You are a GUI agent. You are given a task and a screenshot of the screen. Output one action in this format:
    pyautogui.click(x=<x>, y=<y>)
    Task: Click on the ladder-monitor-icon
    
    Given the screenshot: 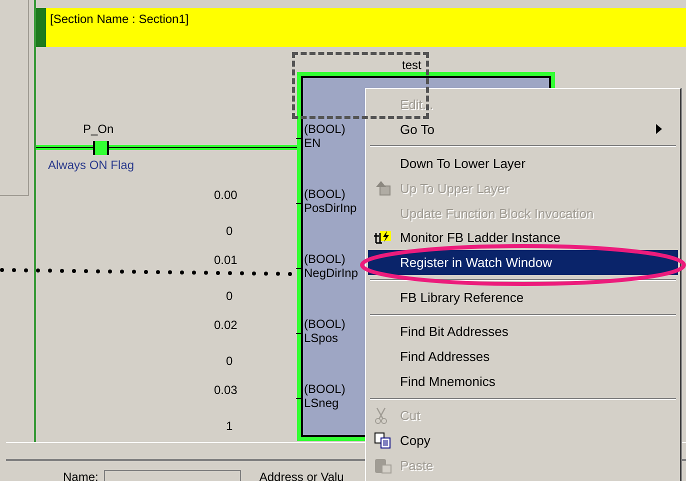 What is the action you would take?
    pyautogui.click(x=383, y=238)
    